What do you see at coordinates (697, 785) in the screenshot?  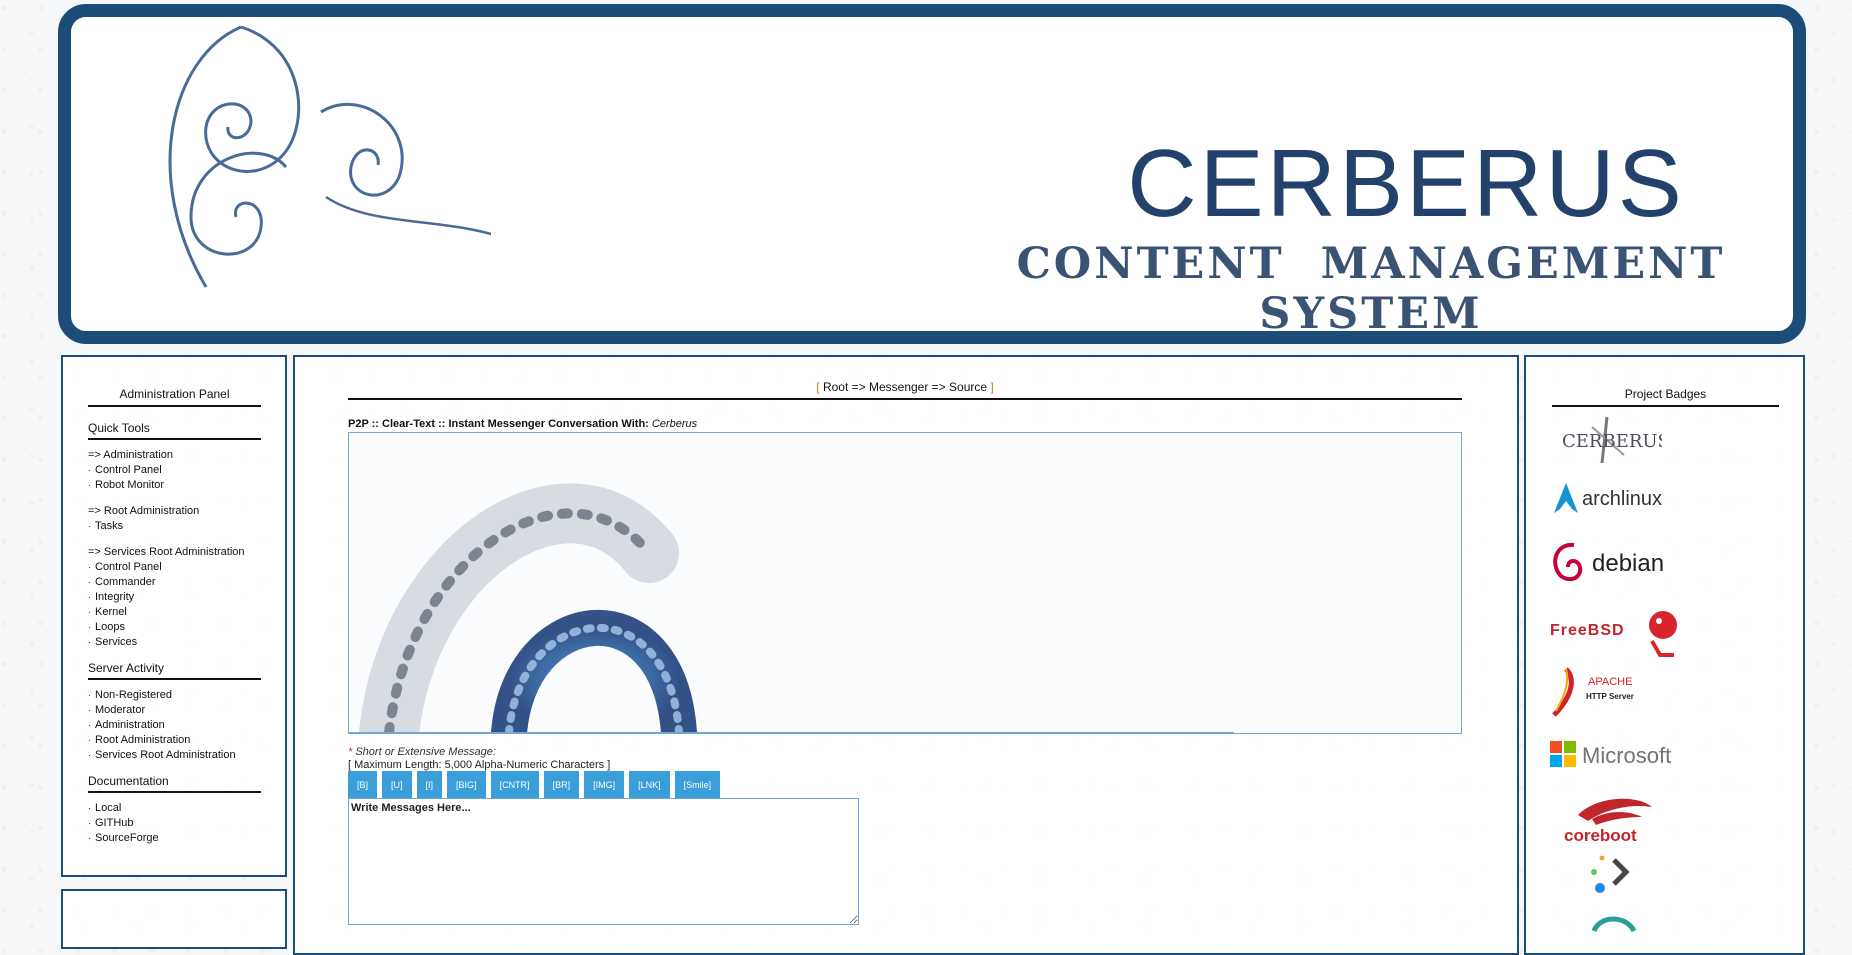 I see `smile-button: [Smile]` at bounding box center [697, 785].